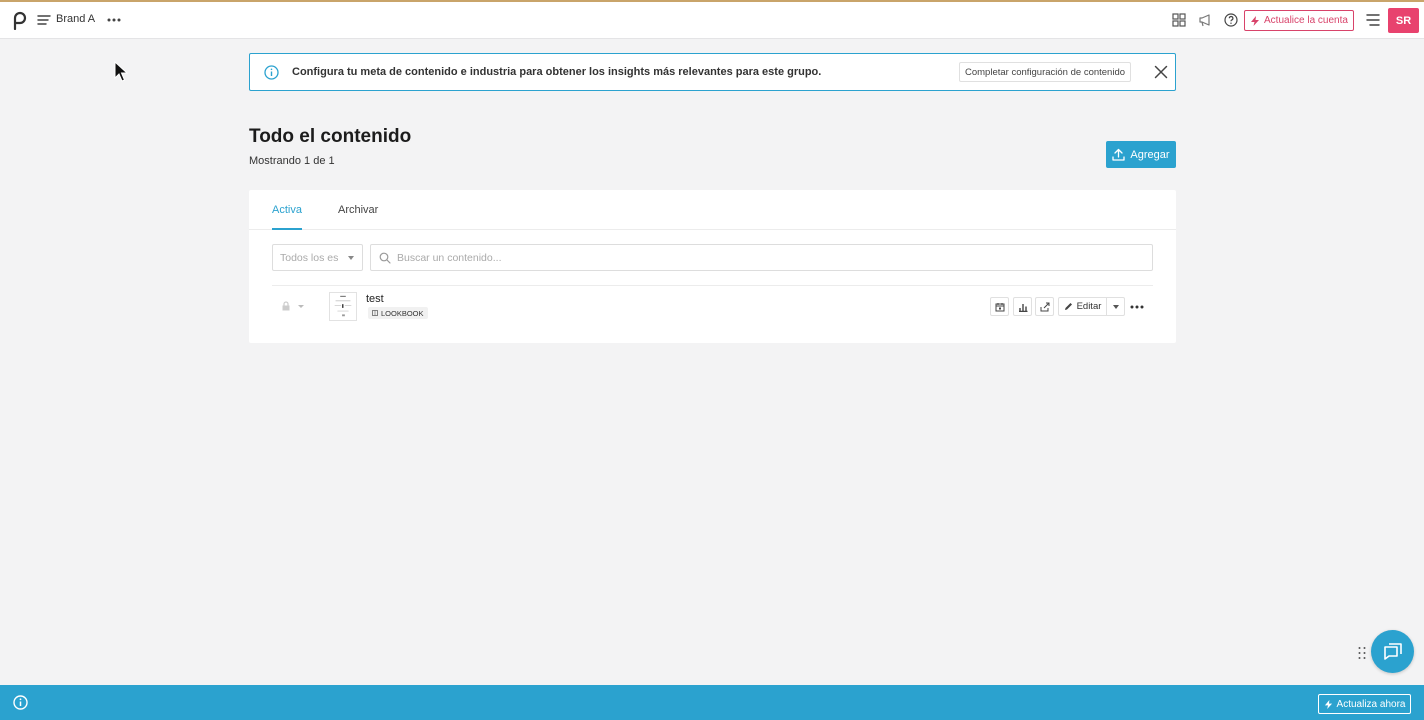 This screenshot has width=1424, height=720. What do you see at coordinates (44, 20) in the screenshot?
I see `menu-lines-icon` at bounding box center [44, 20].